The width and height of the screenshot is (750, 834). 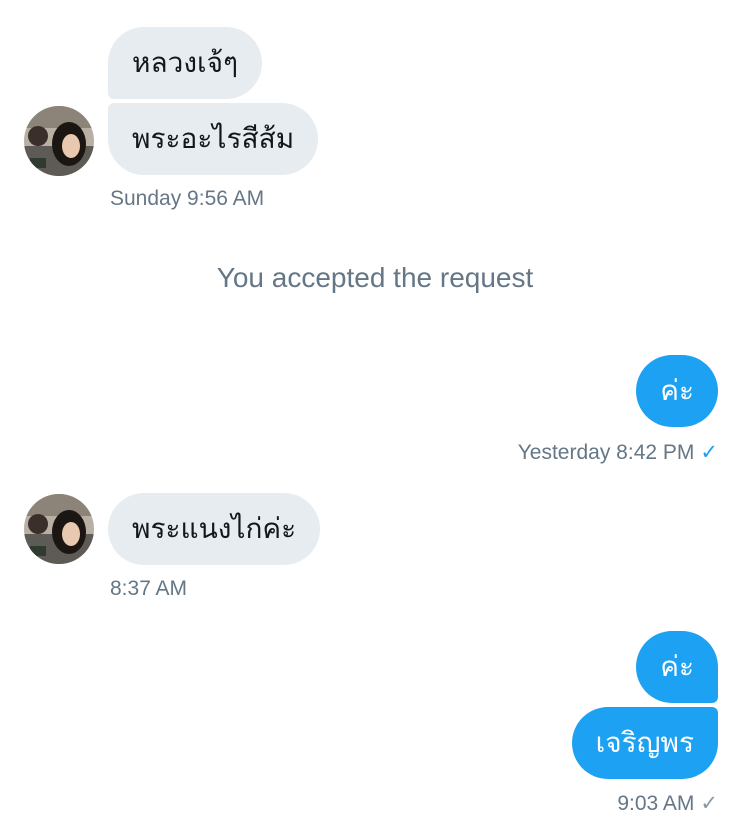 What do you see at coordinates (214, 529) in the screenshot?
I see `incoming-message-bubble: พระแนงไก่ค่ะ` at bounding box center [214, 529].